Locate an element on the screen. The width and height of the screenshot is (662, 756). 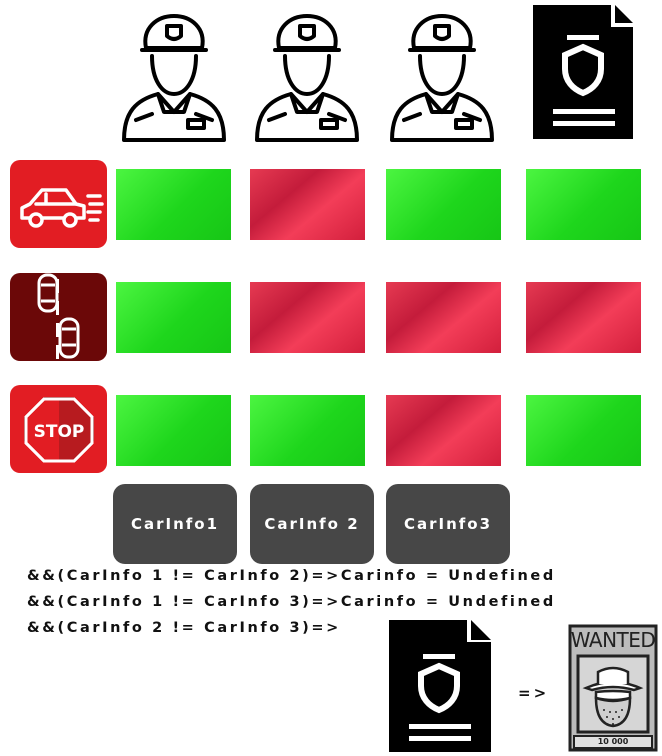
stop-sign-icon: STOP is located at coordinates (58, 429).